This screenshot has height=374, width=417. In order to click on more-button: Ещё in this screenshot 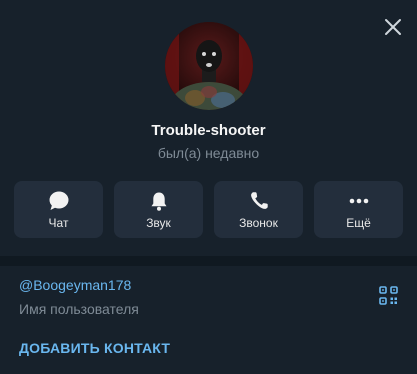, I will do `click(358, 209)`.